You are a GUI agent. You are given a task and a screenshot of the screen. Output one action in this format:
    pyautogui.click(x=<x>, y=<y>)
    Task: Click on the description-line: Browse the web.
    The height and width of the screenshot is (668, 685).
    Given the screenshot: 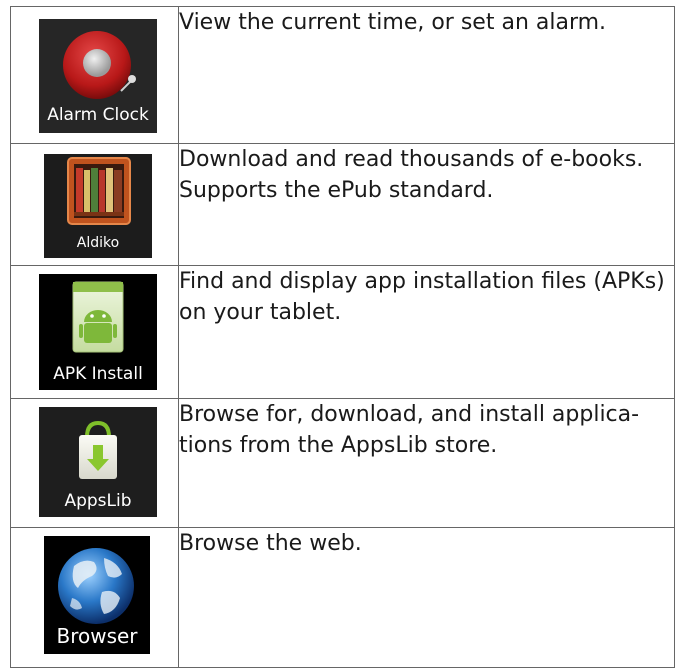 What is the action you would take?
    pyautogui.click(x=270, y=543)
    